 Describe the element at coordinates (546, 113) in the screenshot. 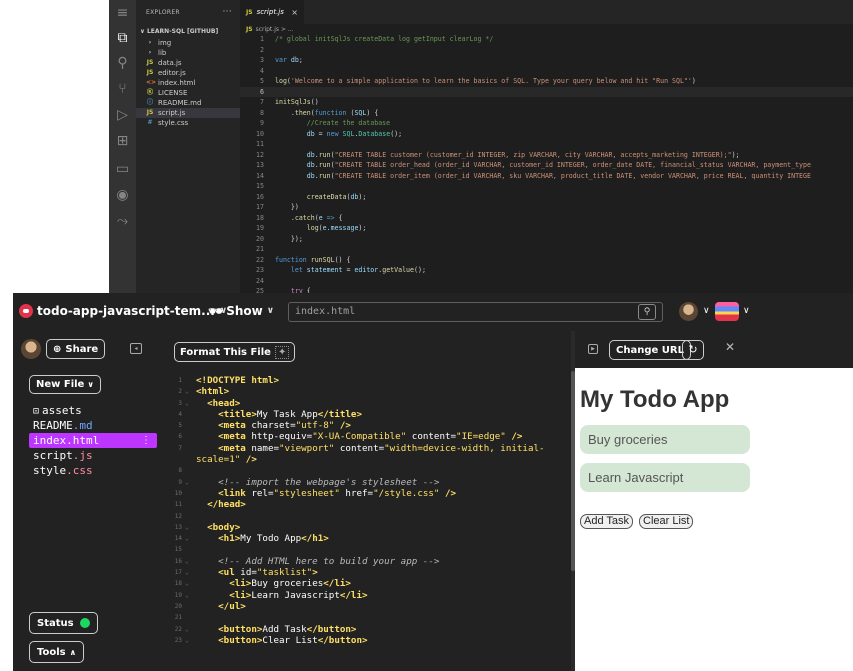

I see `code-line: 8 .then(function (SQL) {` at that location.